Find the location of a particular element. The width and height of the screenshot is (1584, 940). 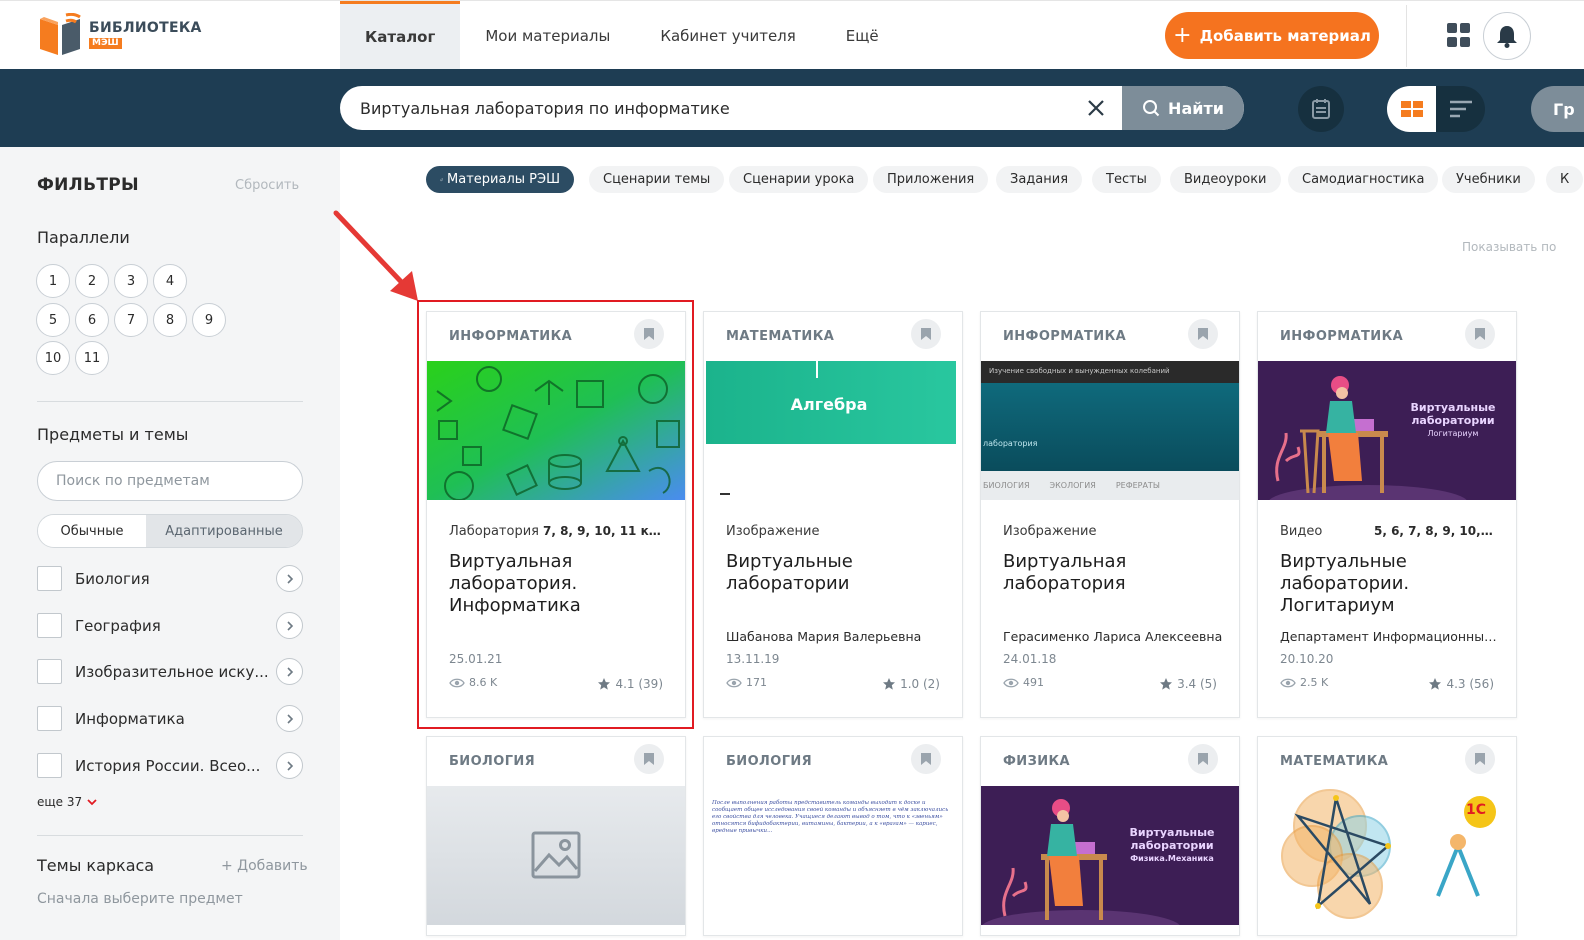

grade-3: 3 is located at coordinates (131, 281).